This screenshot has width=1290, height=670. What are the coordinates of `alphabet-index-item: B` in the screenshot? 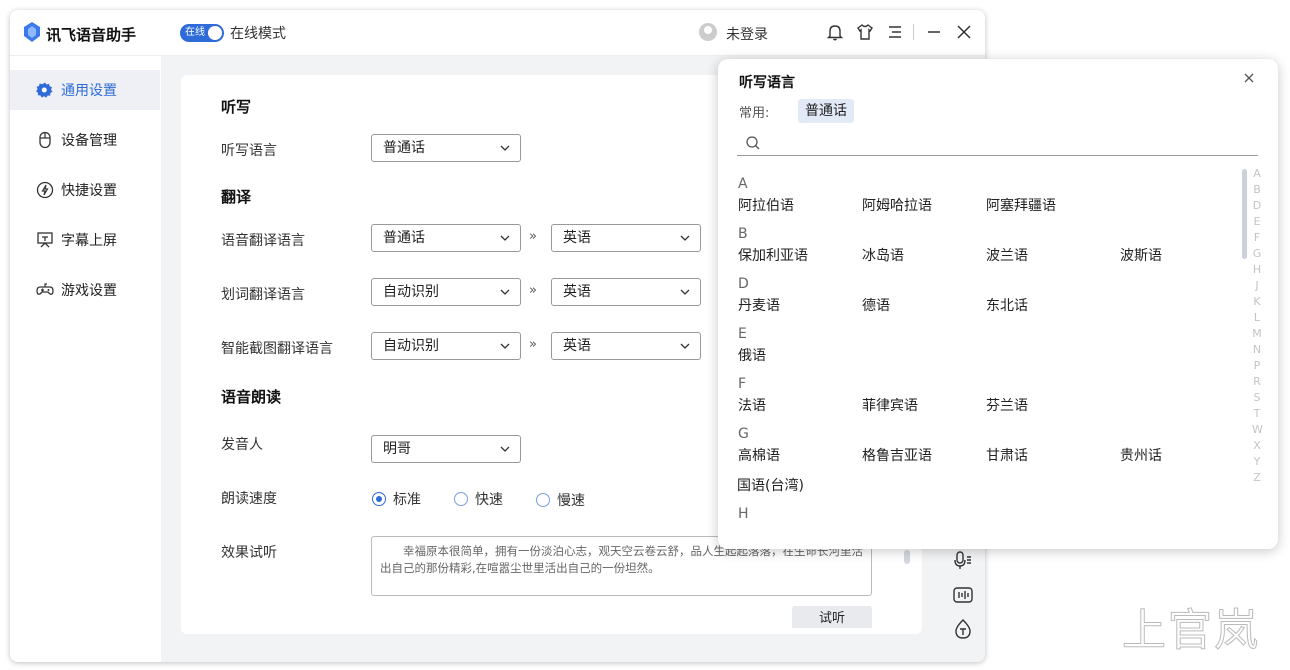 It's located at (1257, 189).